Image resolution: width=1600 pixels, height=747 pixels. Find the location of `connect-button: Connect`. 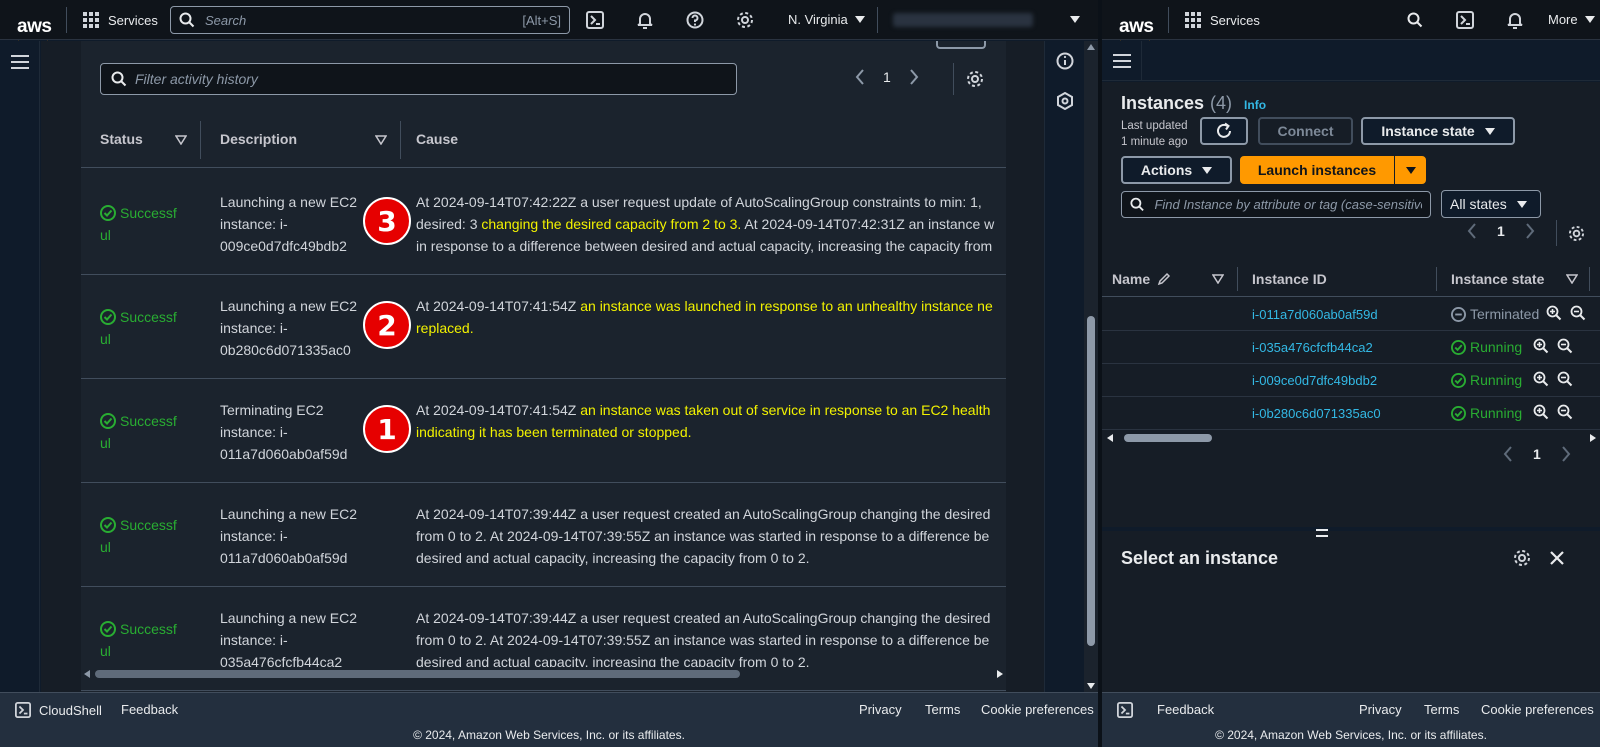

connect-button: Connect is located at coordinates (1305, 131).